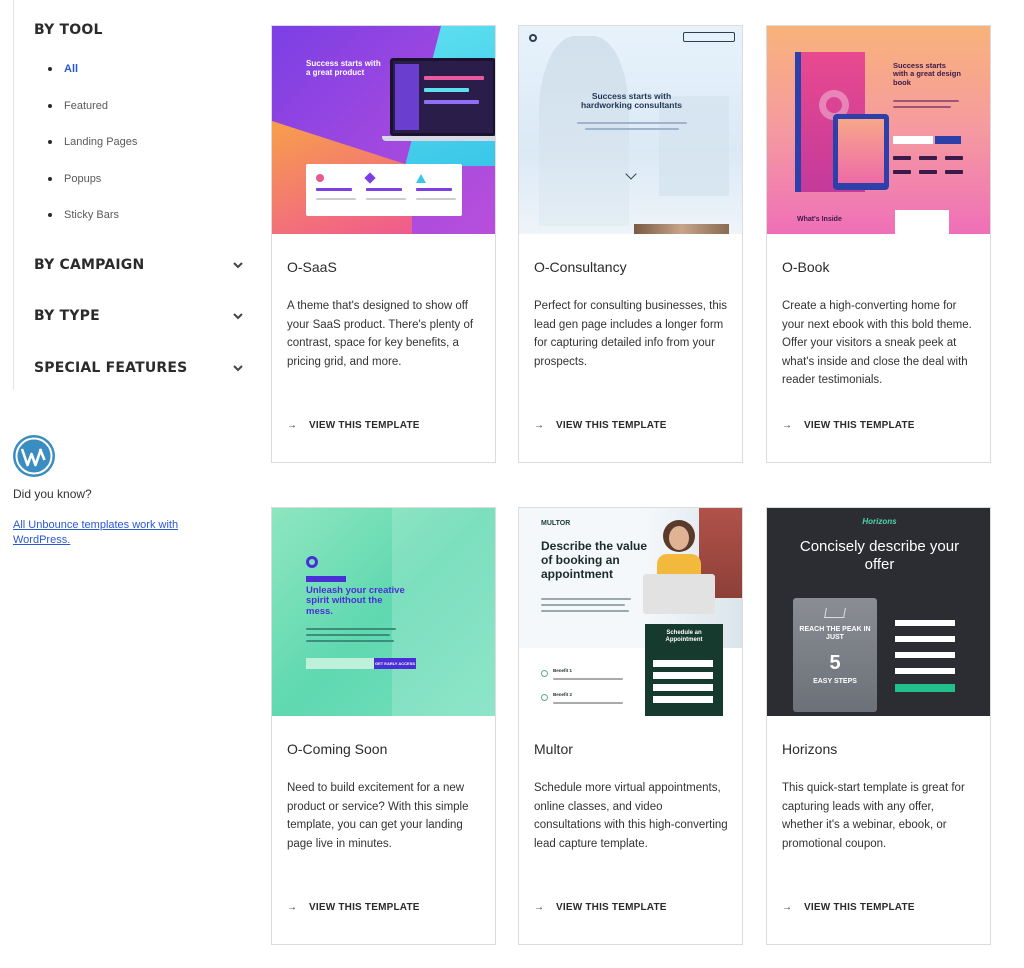 This screenshot has height=968, width=1024. What do you see at coordinates (835, 633) in the screenshot?
I see `thumb-book-top: REACH THE PEAK IN JUST` at bounding box center [835, 633].